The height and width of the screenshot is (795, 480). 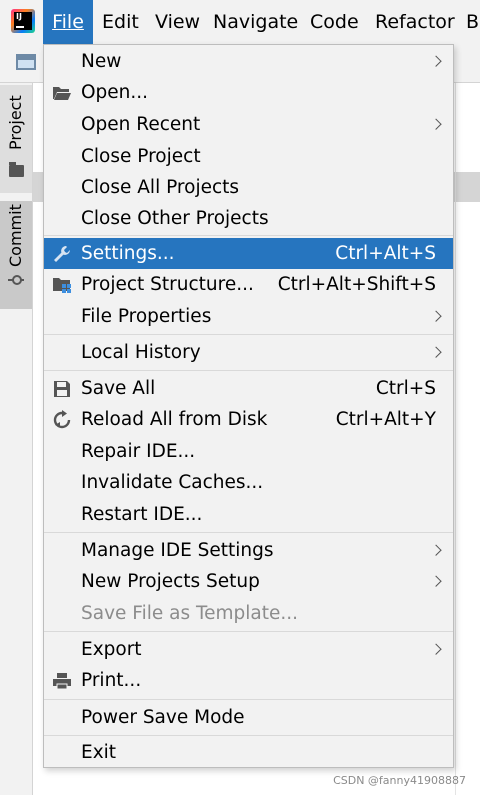 I want to click on menu-item-project-structure-shortcut: Ctrl+Alt+Shift+S, so click(x=356, y=284).